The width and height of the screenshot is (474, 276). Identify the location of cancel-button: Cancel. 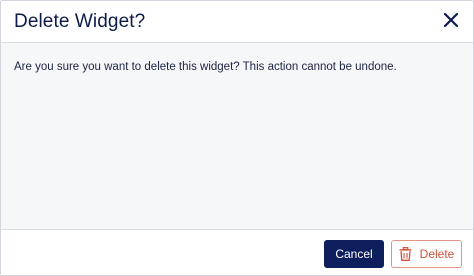
(354, 254).